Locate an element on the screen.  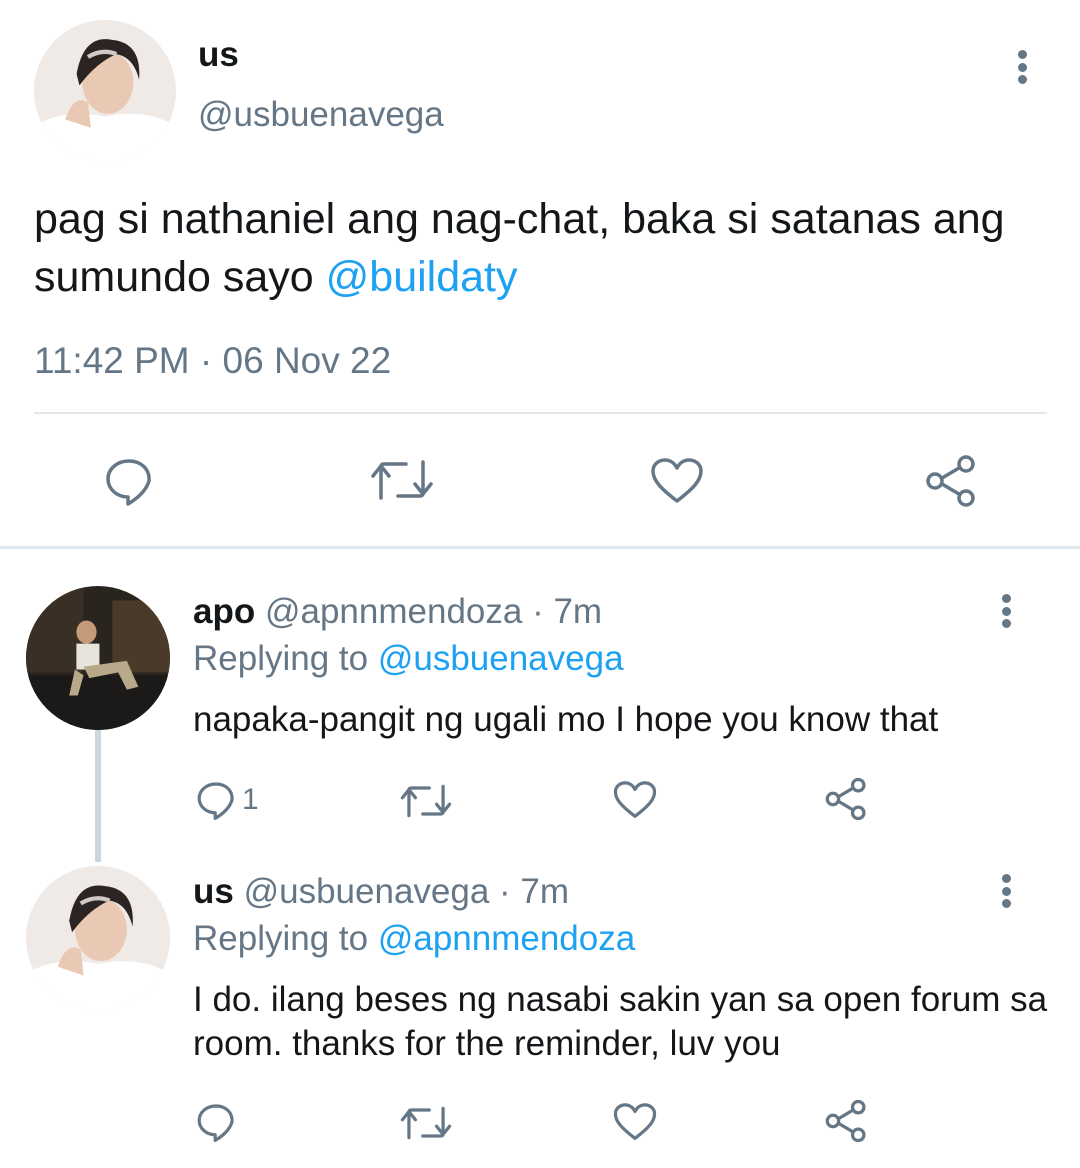
reply-header: apo @apnnmendoza · 7m is located at coordinates (397, 612).